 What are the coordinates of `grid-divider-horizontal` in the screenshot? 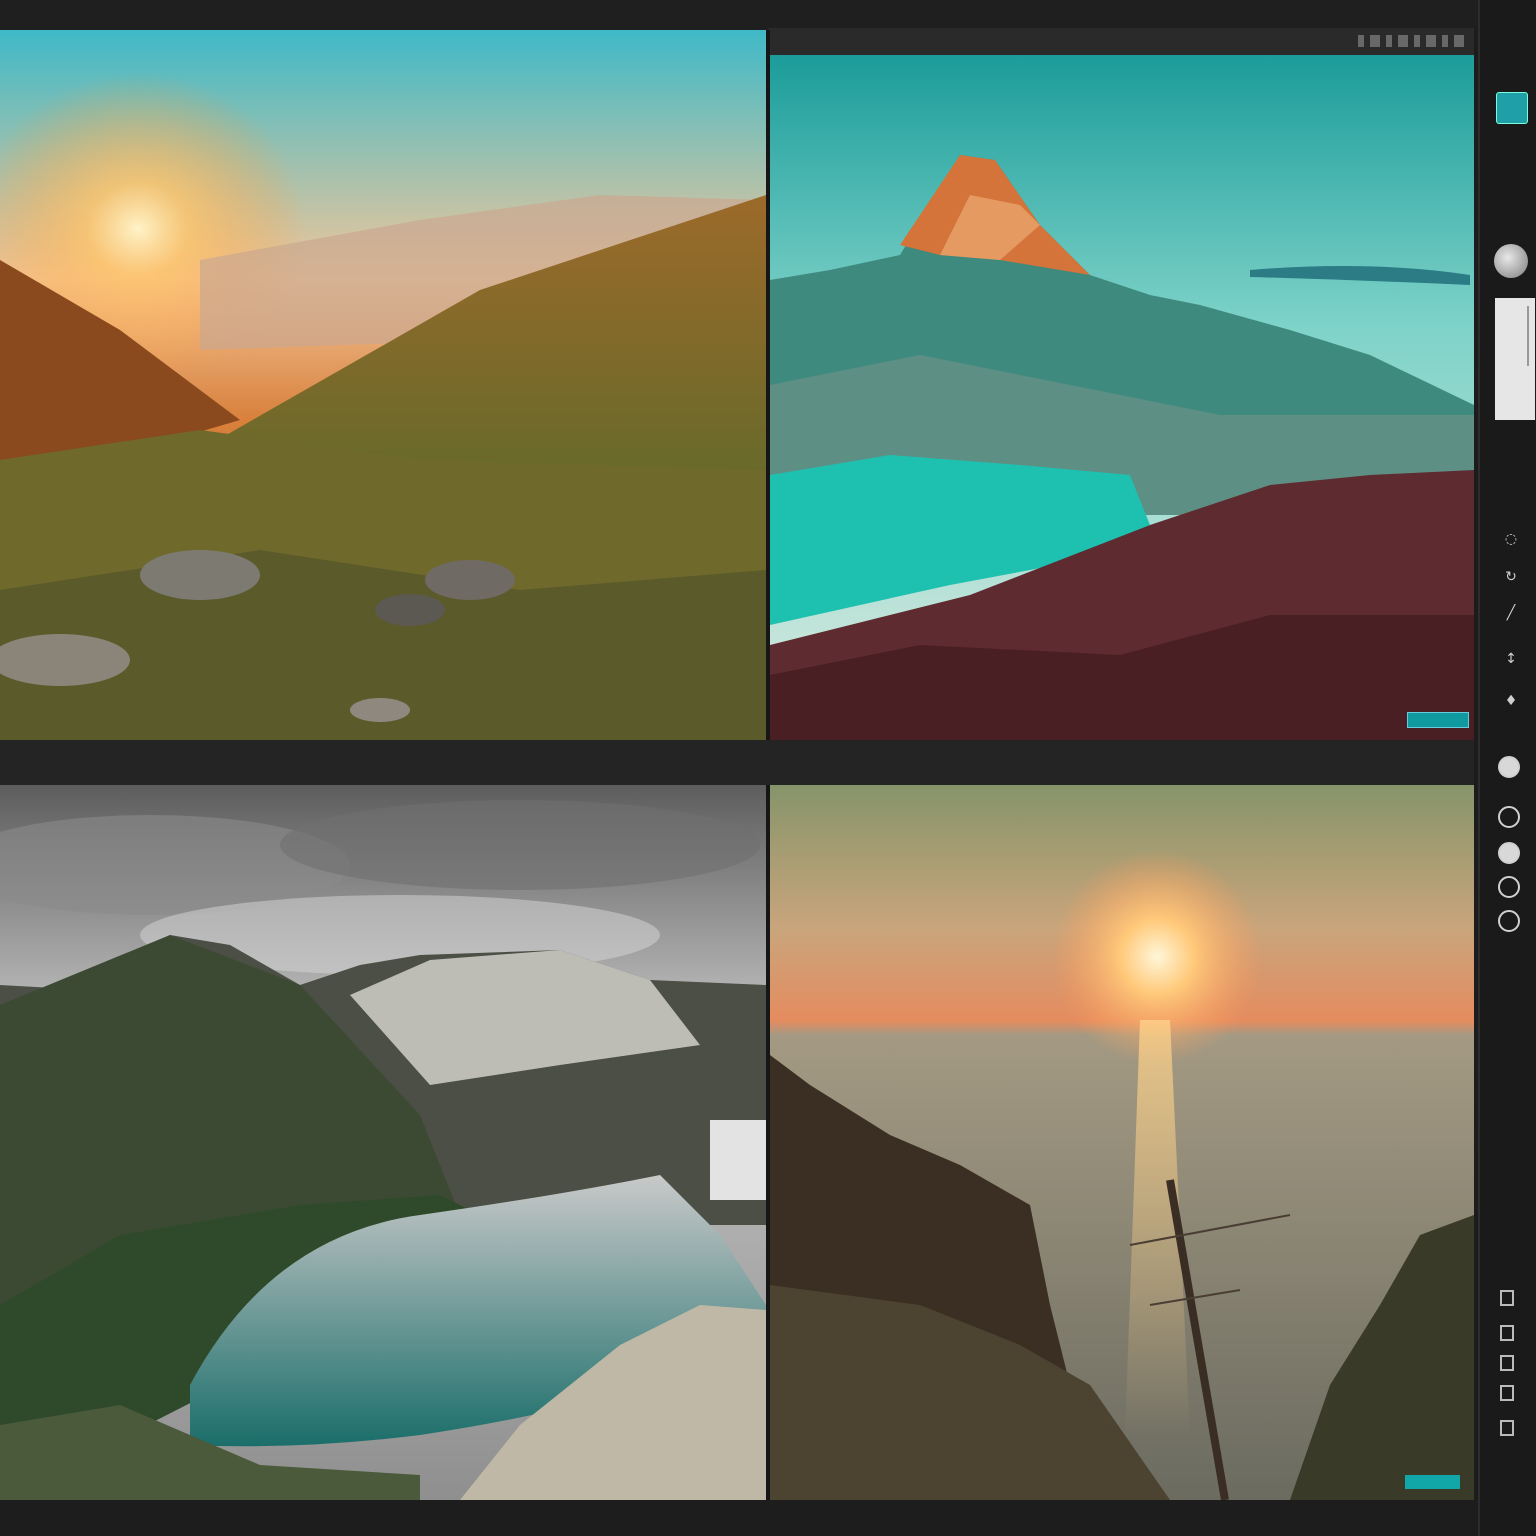 It's located at (737, 762).